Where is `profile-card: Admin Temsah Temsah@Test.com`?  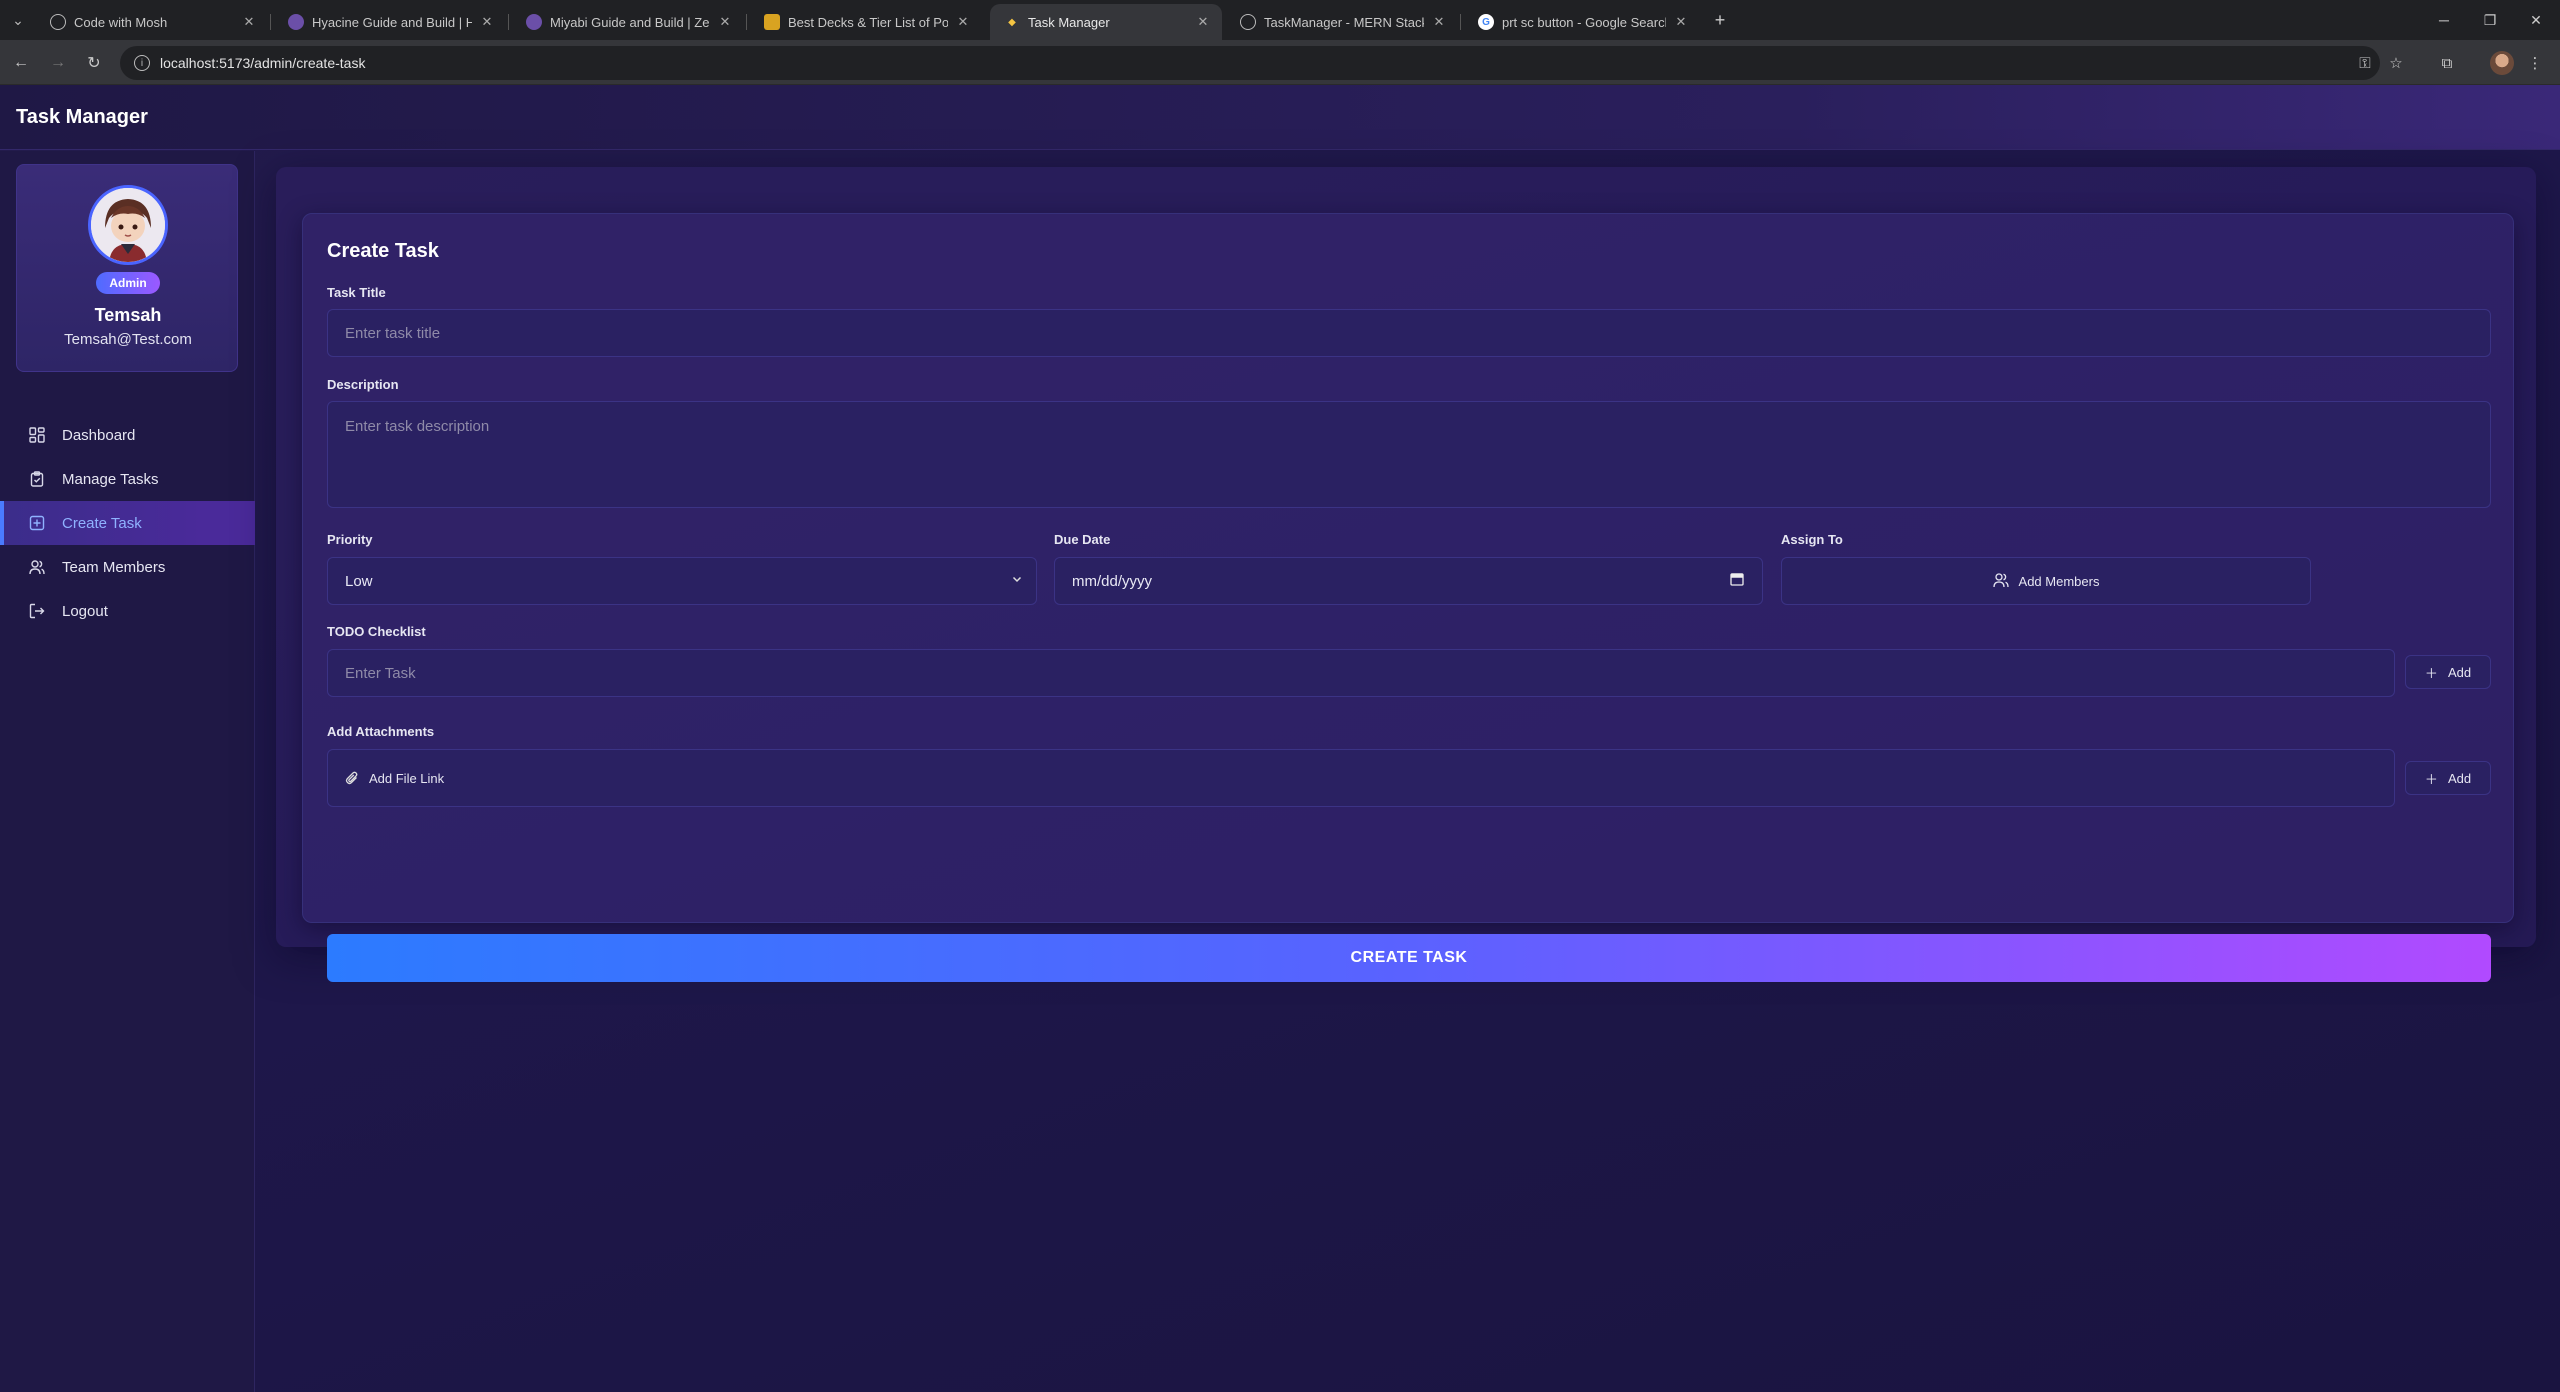 profile-card: Admin Temsah Temsah@Test.com is located at coordinates (127, 268).